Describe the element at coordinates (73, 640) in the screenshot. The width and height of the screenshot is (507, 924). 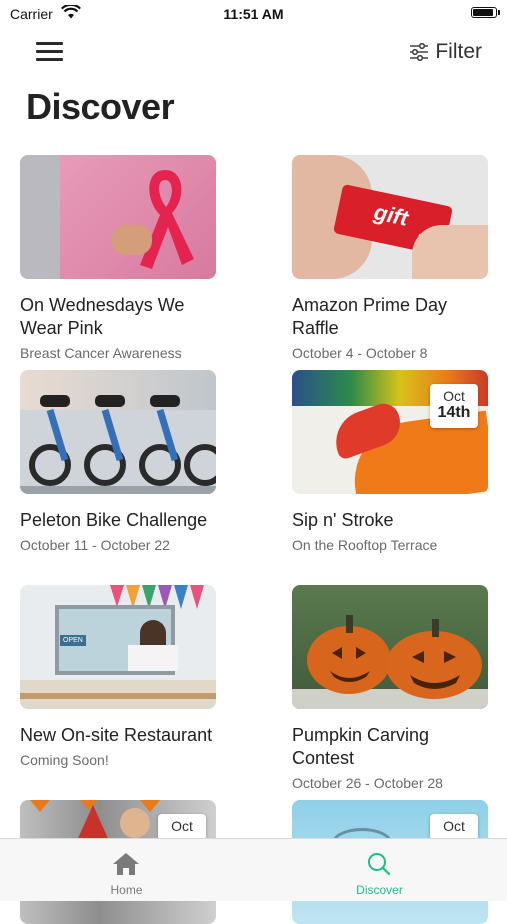
I see `open-sign-text: OPEN` at that location.